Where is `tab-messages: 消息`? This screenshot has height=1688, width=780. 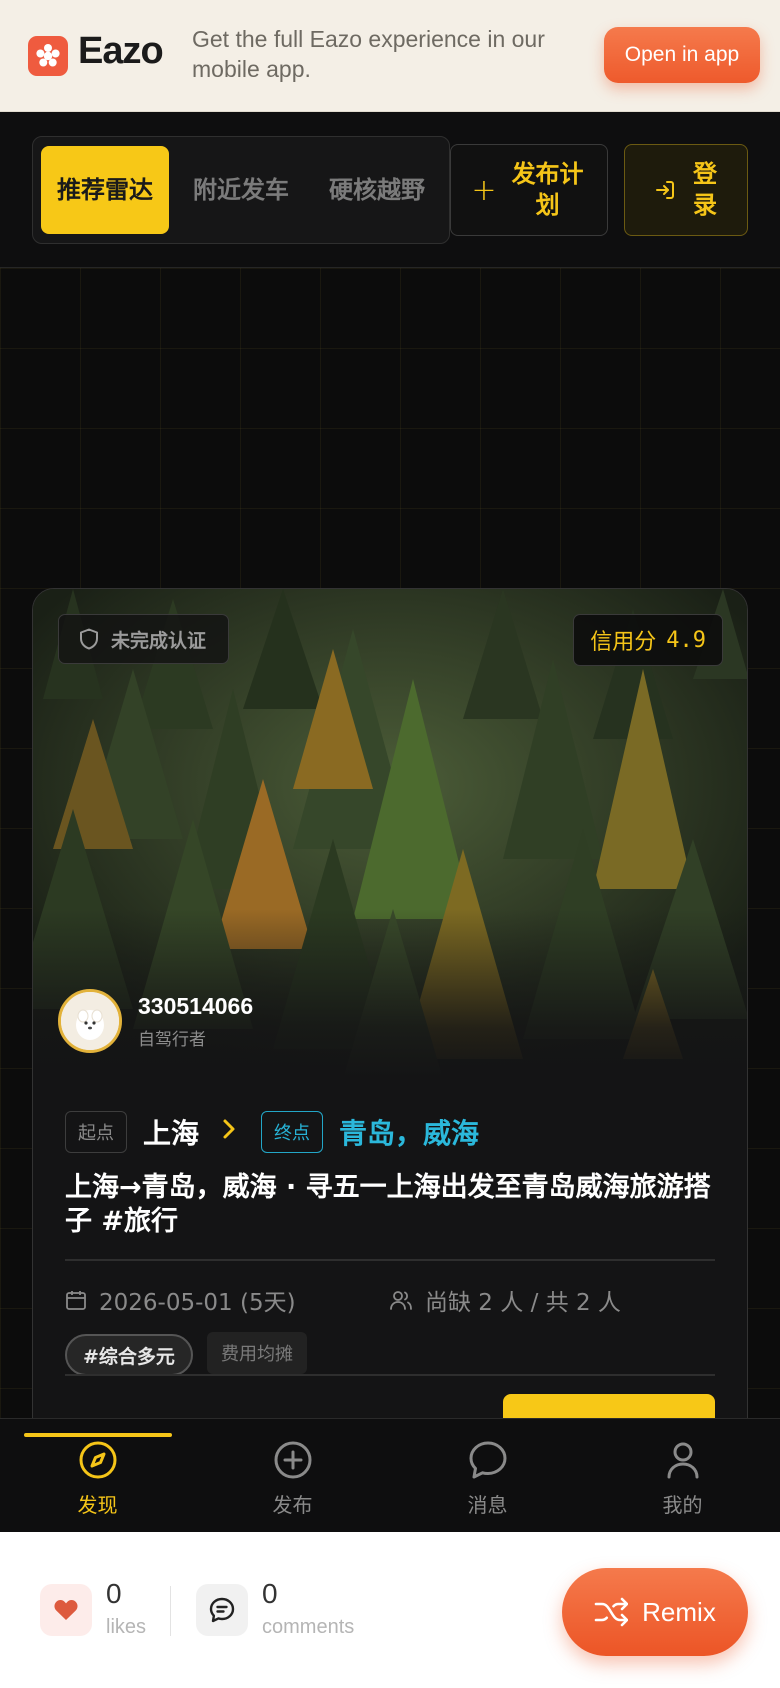
tab-messages: 消息 is located at coordinates (487, 1476).